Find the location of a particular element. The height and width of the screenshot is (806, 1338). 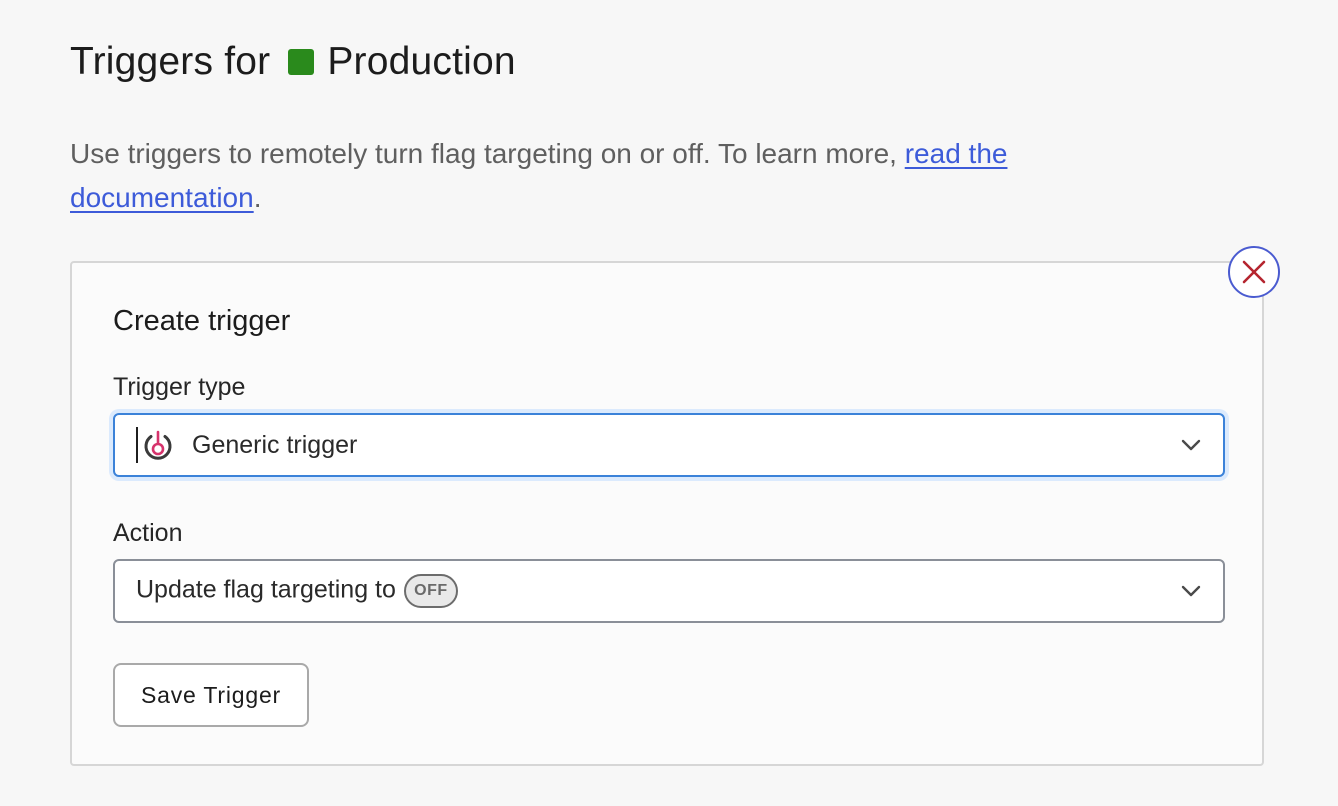

close-button is located at coordinates (1254, 272).